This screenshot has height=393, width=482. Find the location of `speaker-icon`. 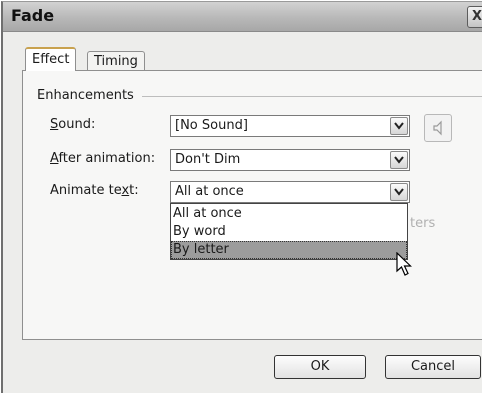

speaker-icon is located at coordinates (437, 128).